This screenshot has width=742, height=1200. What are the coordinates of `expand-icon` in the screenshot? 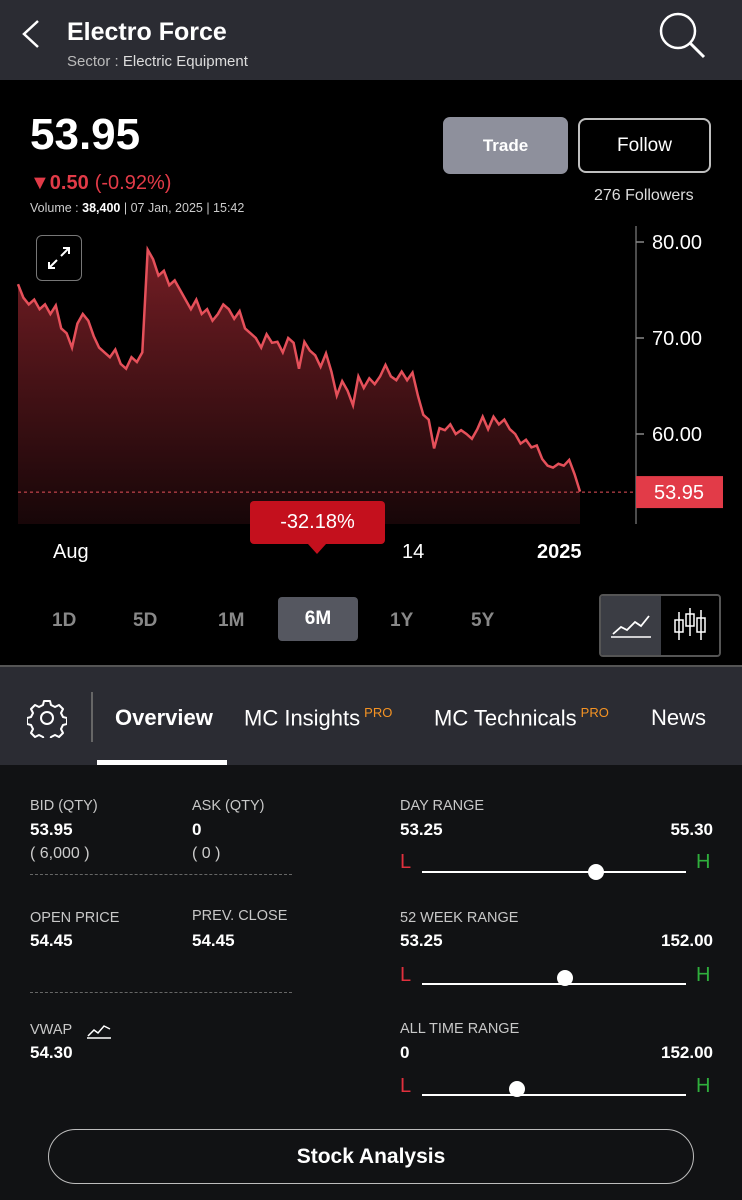 It's located at (59, 258).